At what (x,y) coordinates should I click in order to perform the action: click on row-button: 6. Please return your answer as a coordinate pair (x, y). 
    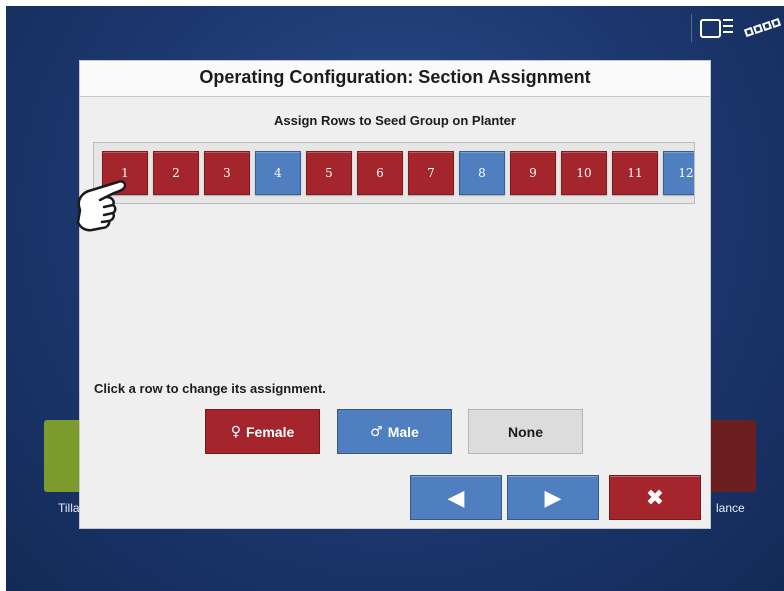
    Looking at the image, I should click on (380, 173).